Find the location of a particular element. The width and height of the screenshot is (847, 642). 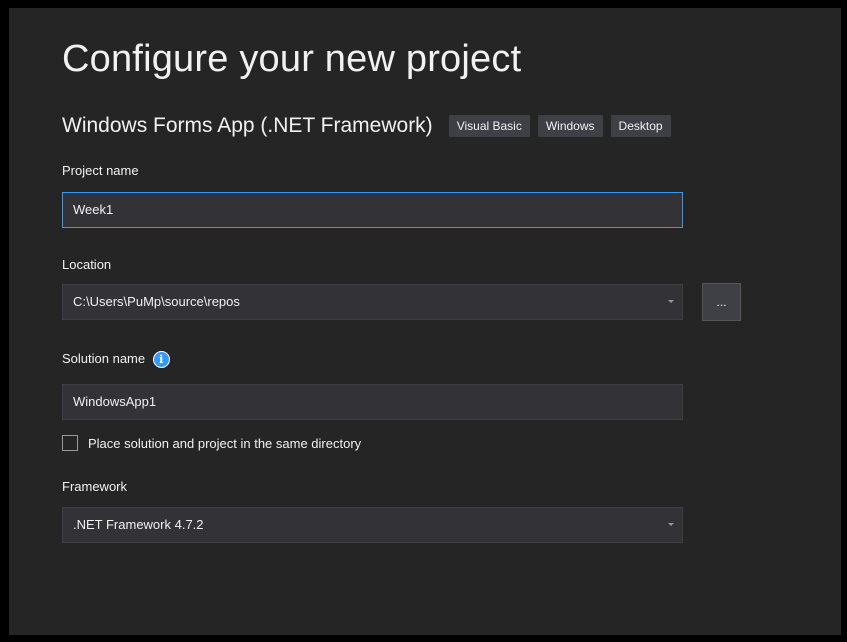

solution-name-label: Solution name is located at coordinates (104, 358).